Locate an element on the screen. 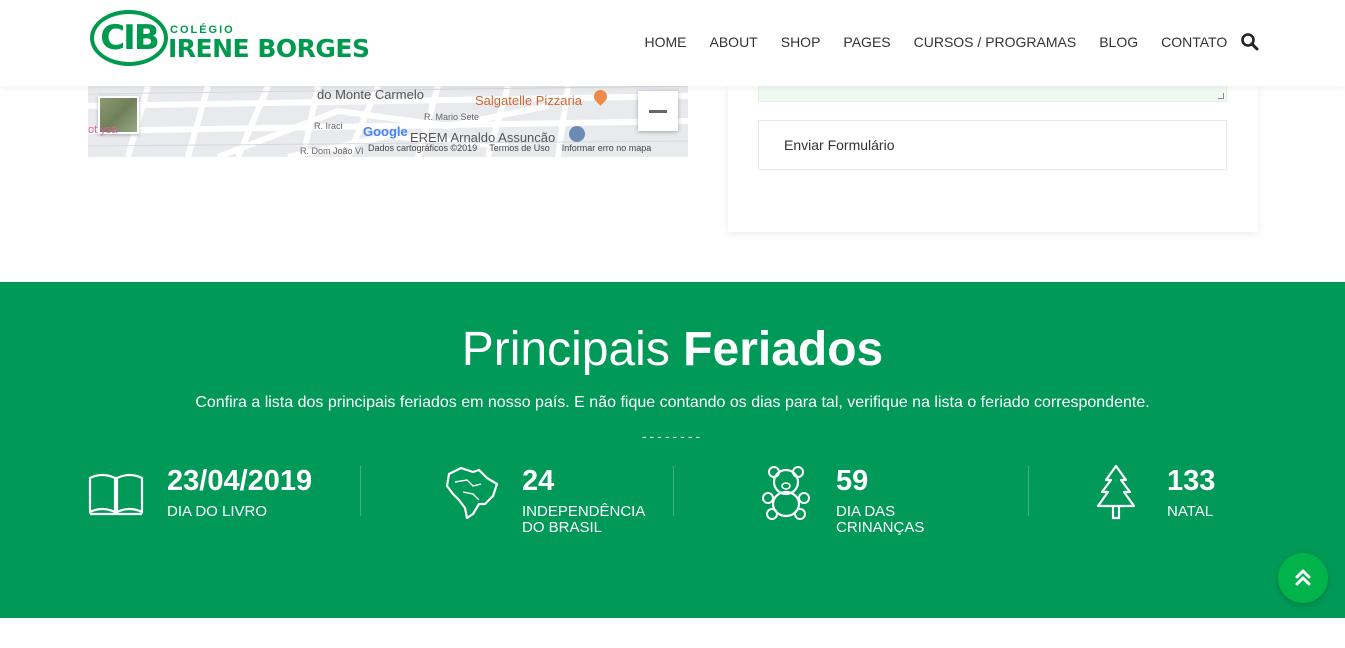 The image size is (1345, 648). logo-name: IRENE BORGES is located at coordinates (269, 48).